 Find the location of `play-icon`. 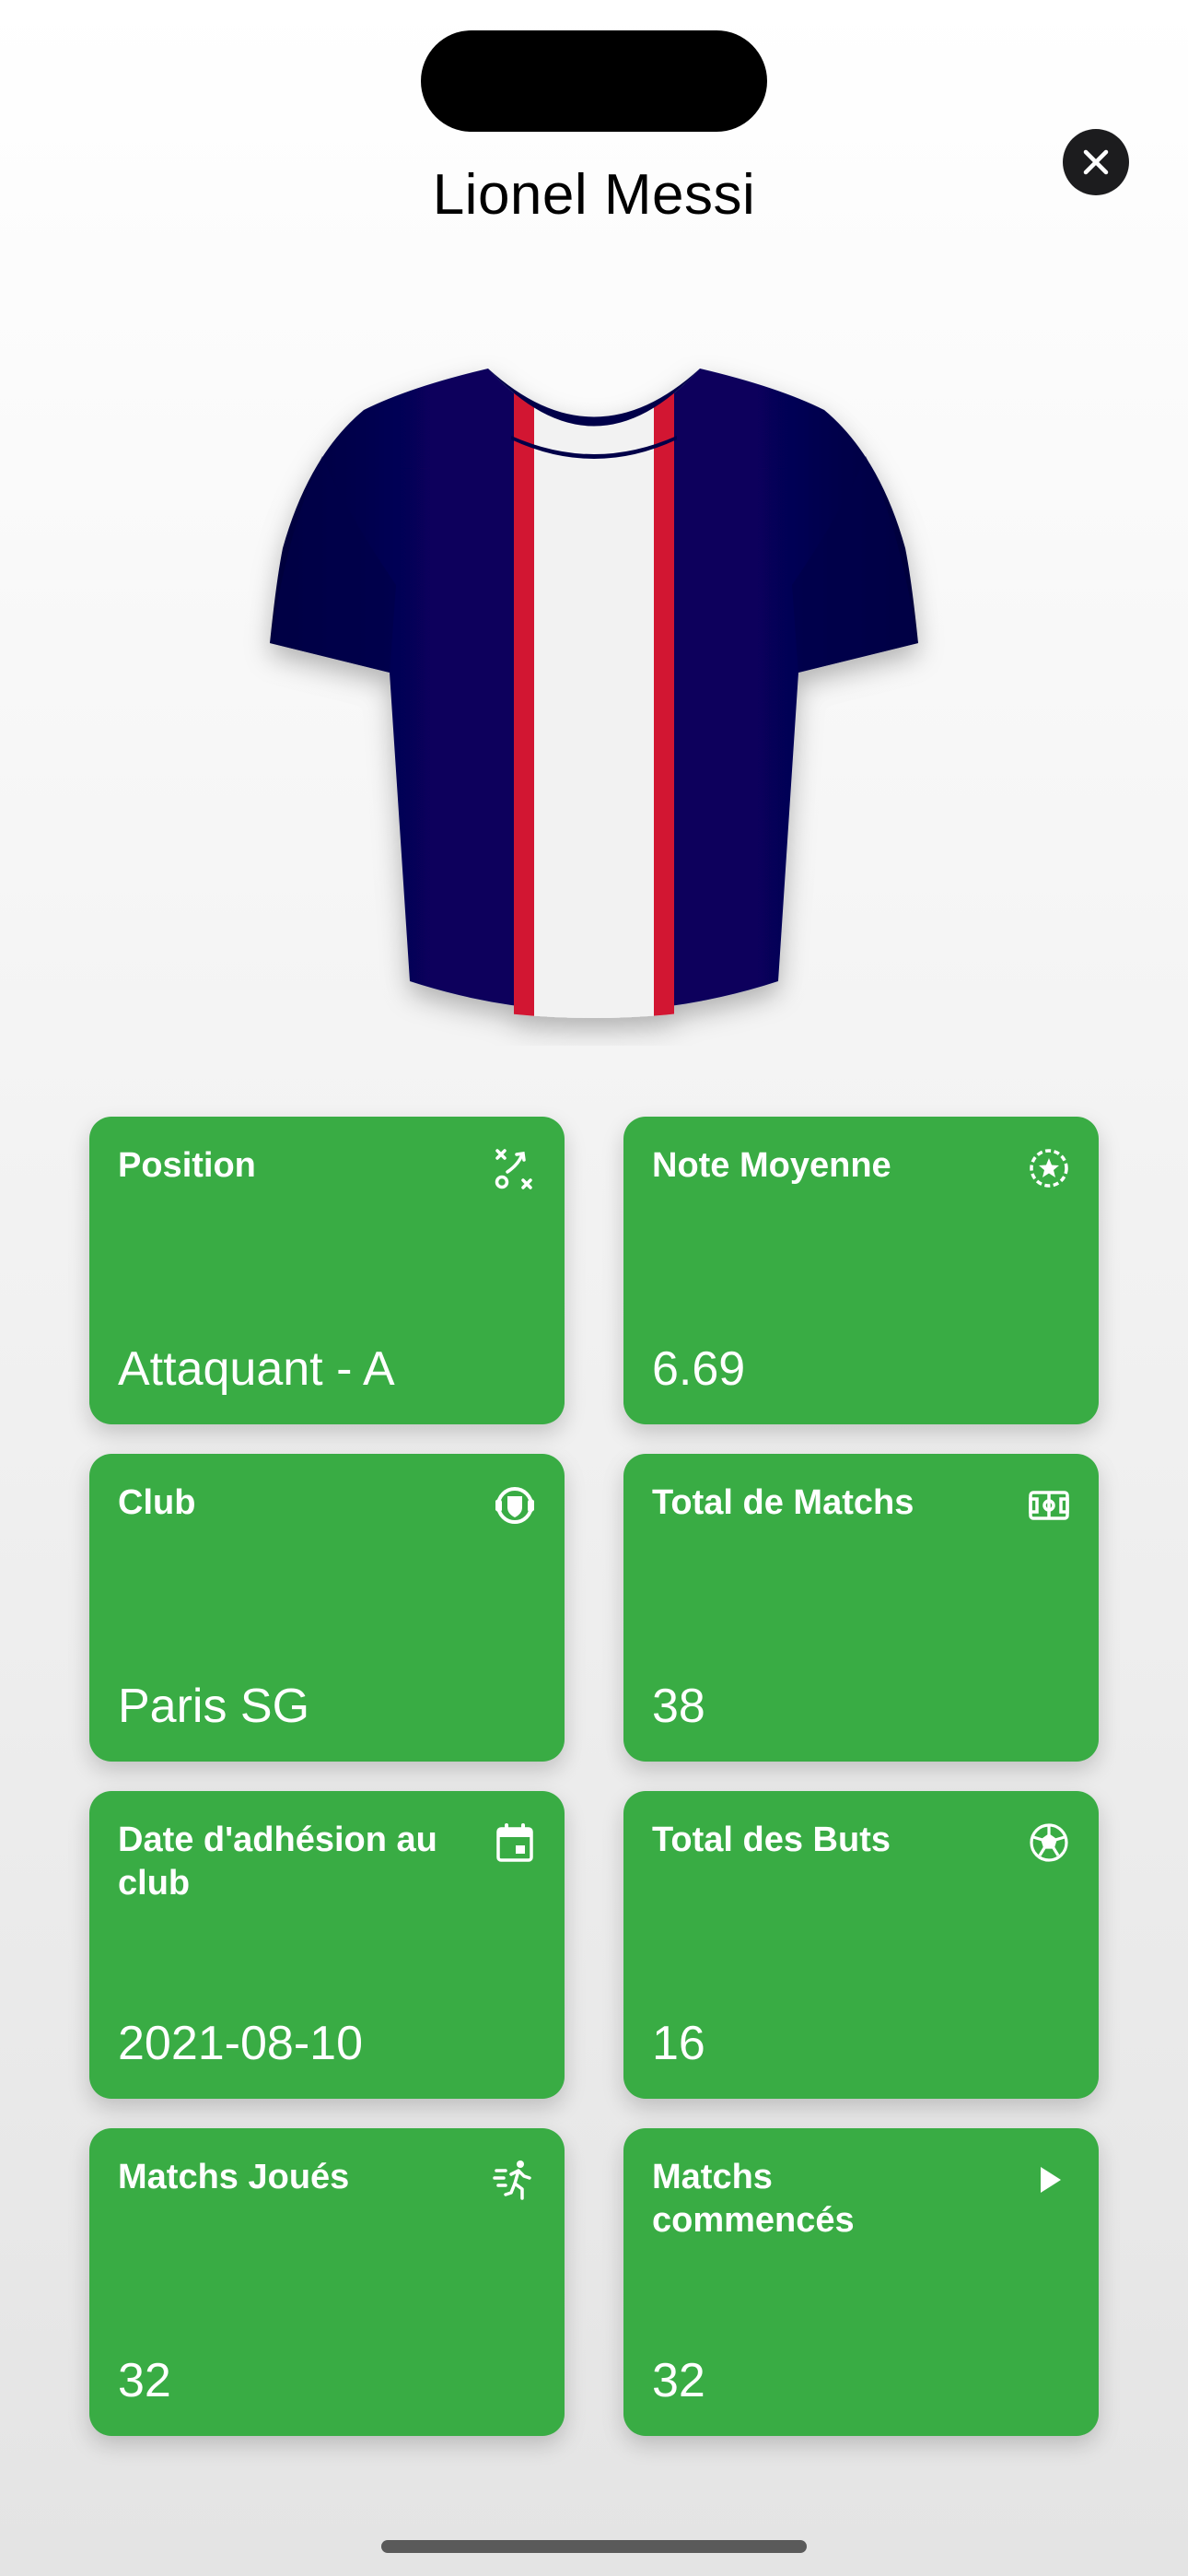

play-icon is located at coordinates (1049, 2180).